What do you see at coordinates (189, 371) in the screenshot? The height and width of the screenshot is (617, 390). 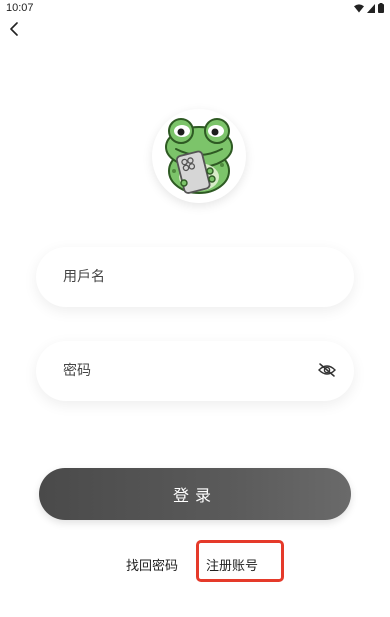 I see `password-input` at bounding box center [189, 371].